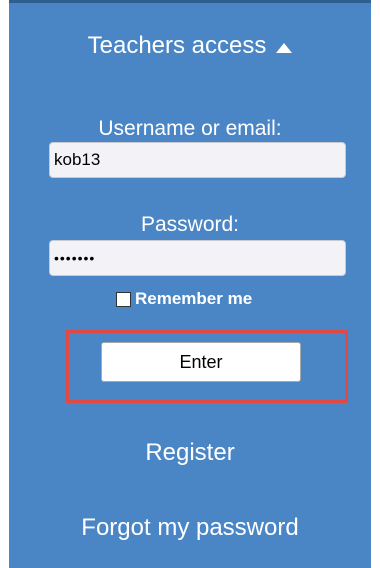 The height and width of the screenshot is (568, 380). I want to click on username-label: Username or email:, so click(190, 128).